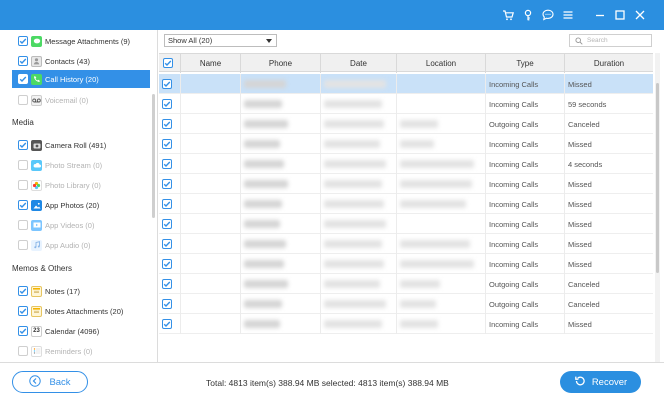  Describe the element at coordinates (640, 15) in the screenshot. I see `close-icon` at that location.